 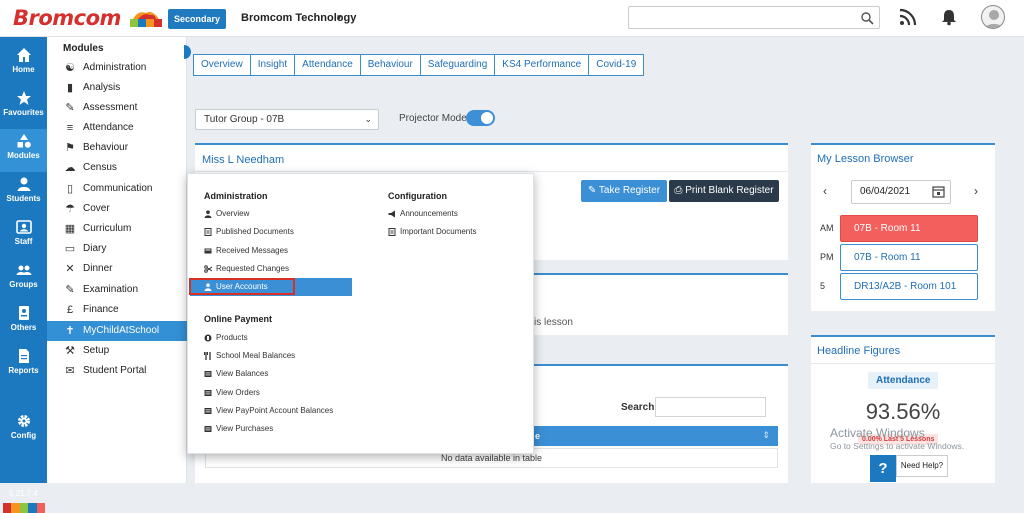 I want to click on gear-icon, so click(x=23, y=421).